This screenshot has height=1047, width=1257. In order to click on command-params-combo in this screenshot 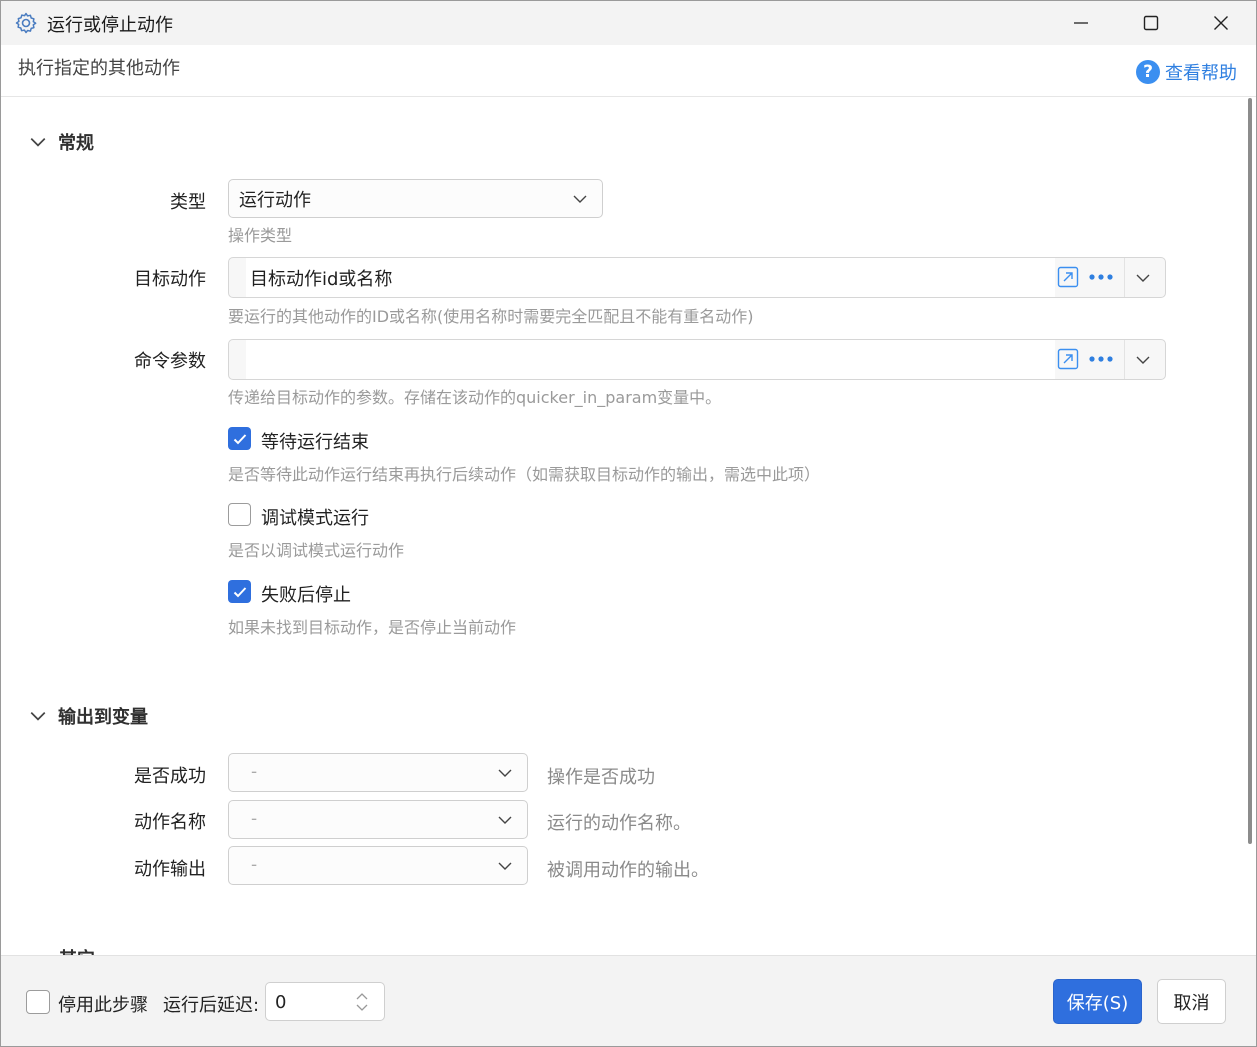, I will do `click(697, 359)`.